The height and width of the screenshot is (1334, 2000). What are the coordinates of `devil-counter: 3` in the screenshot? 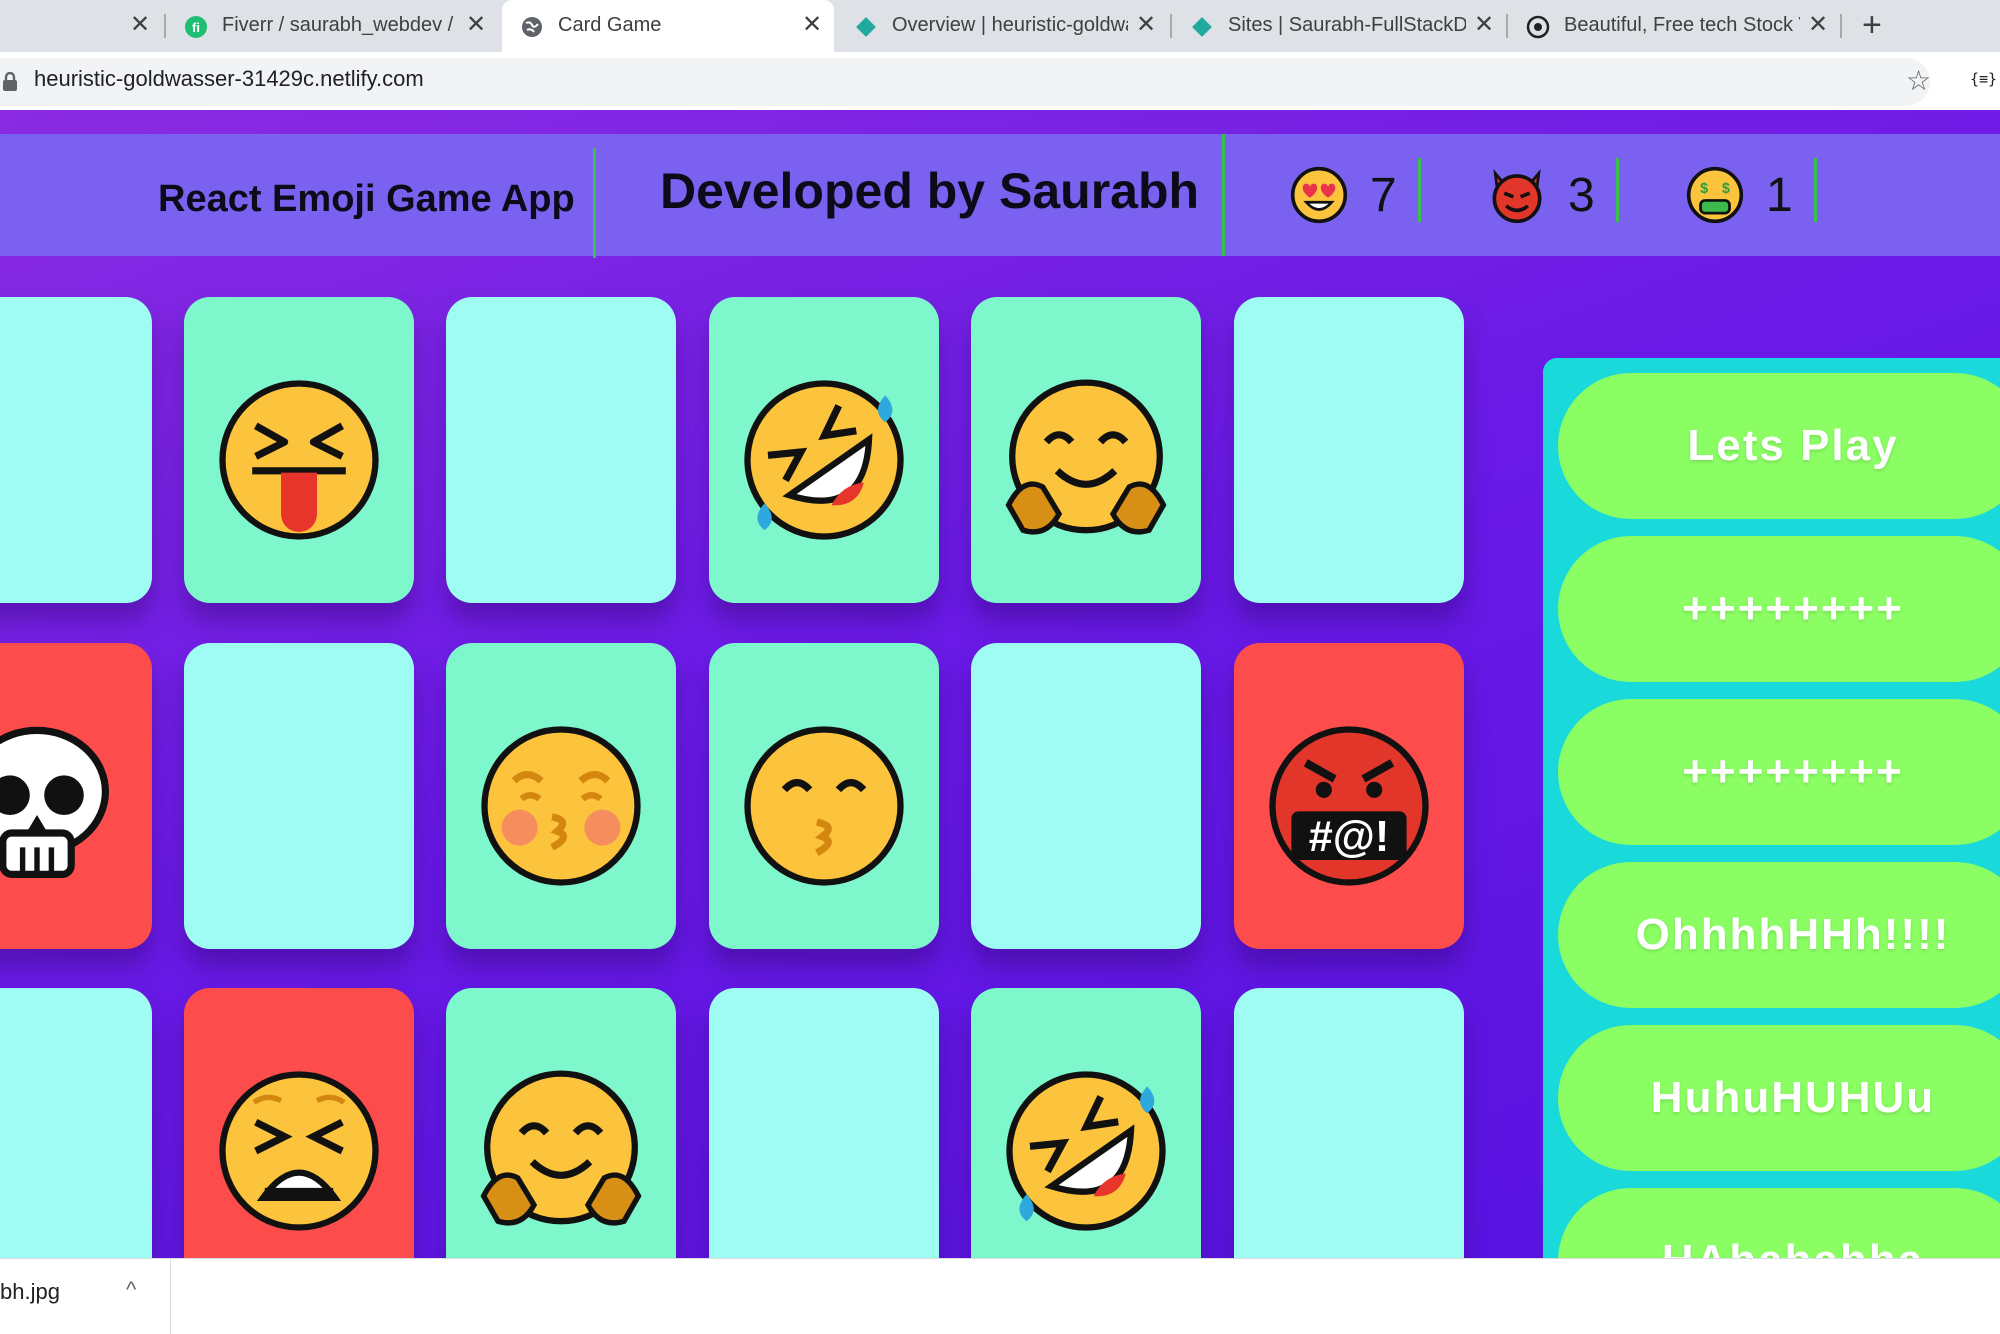 It's located at (1541, 195).